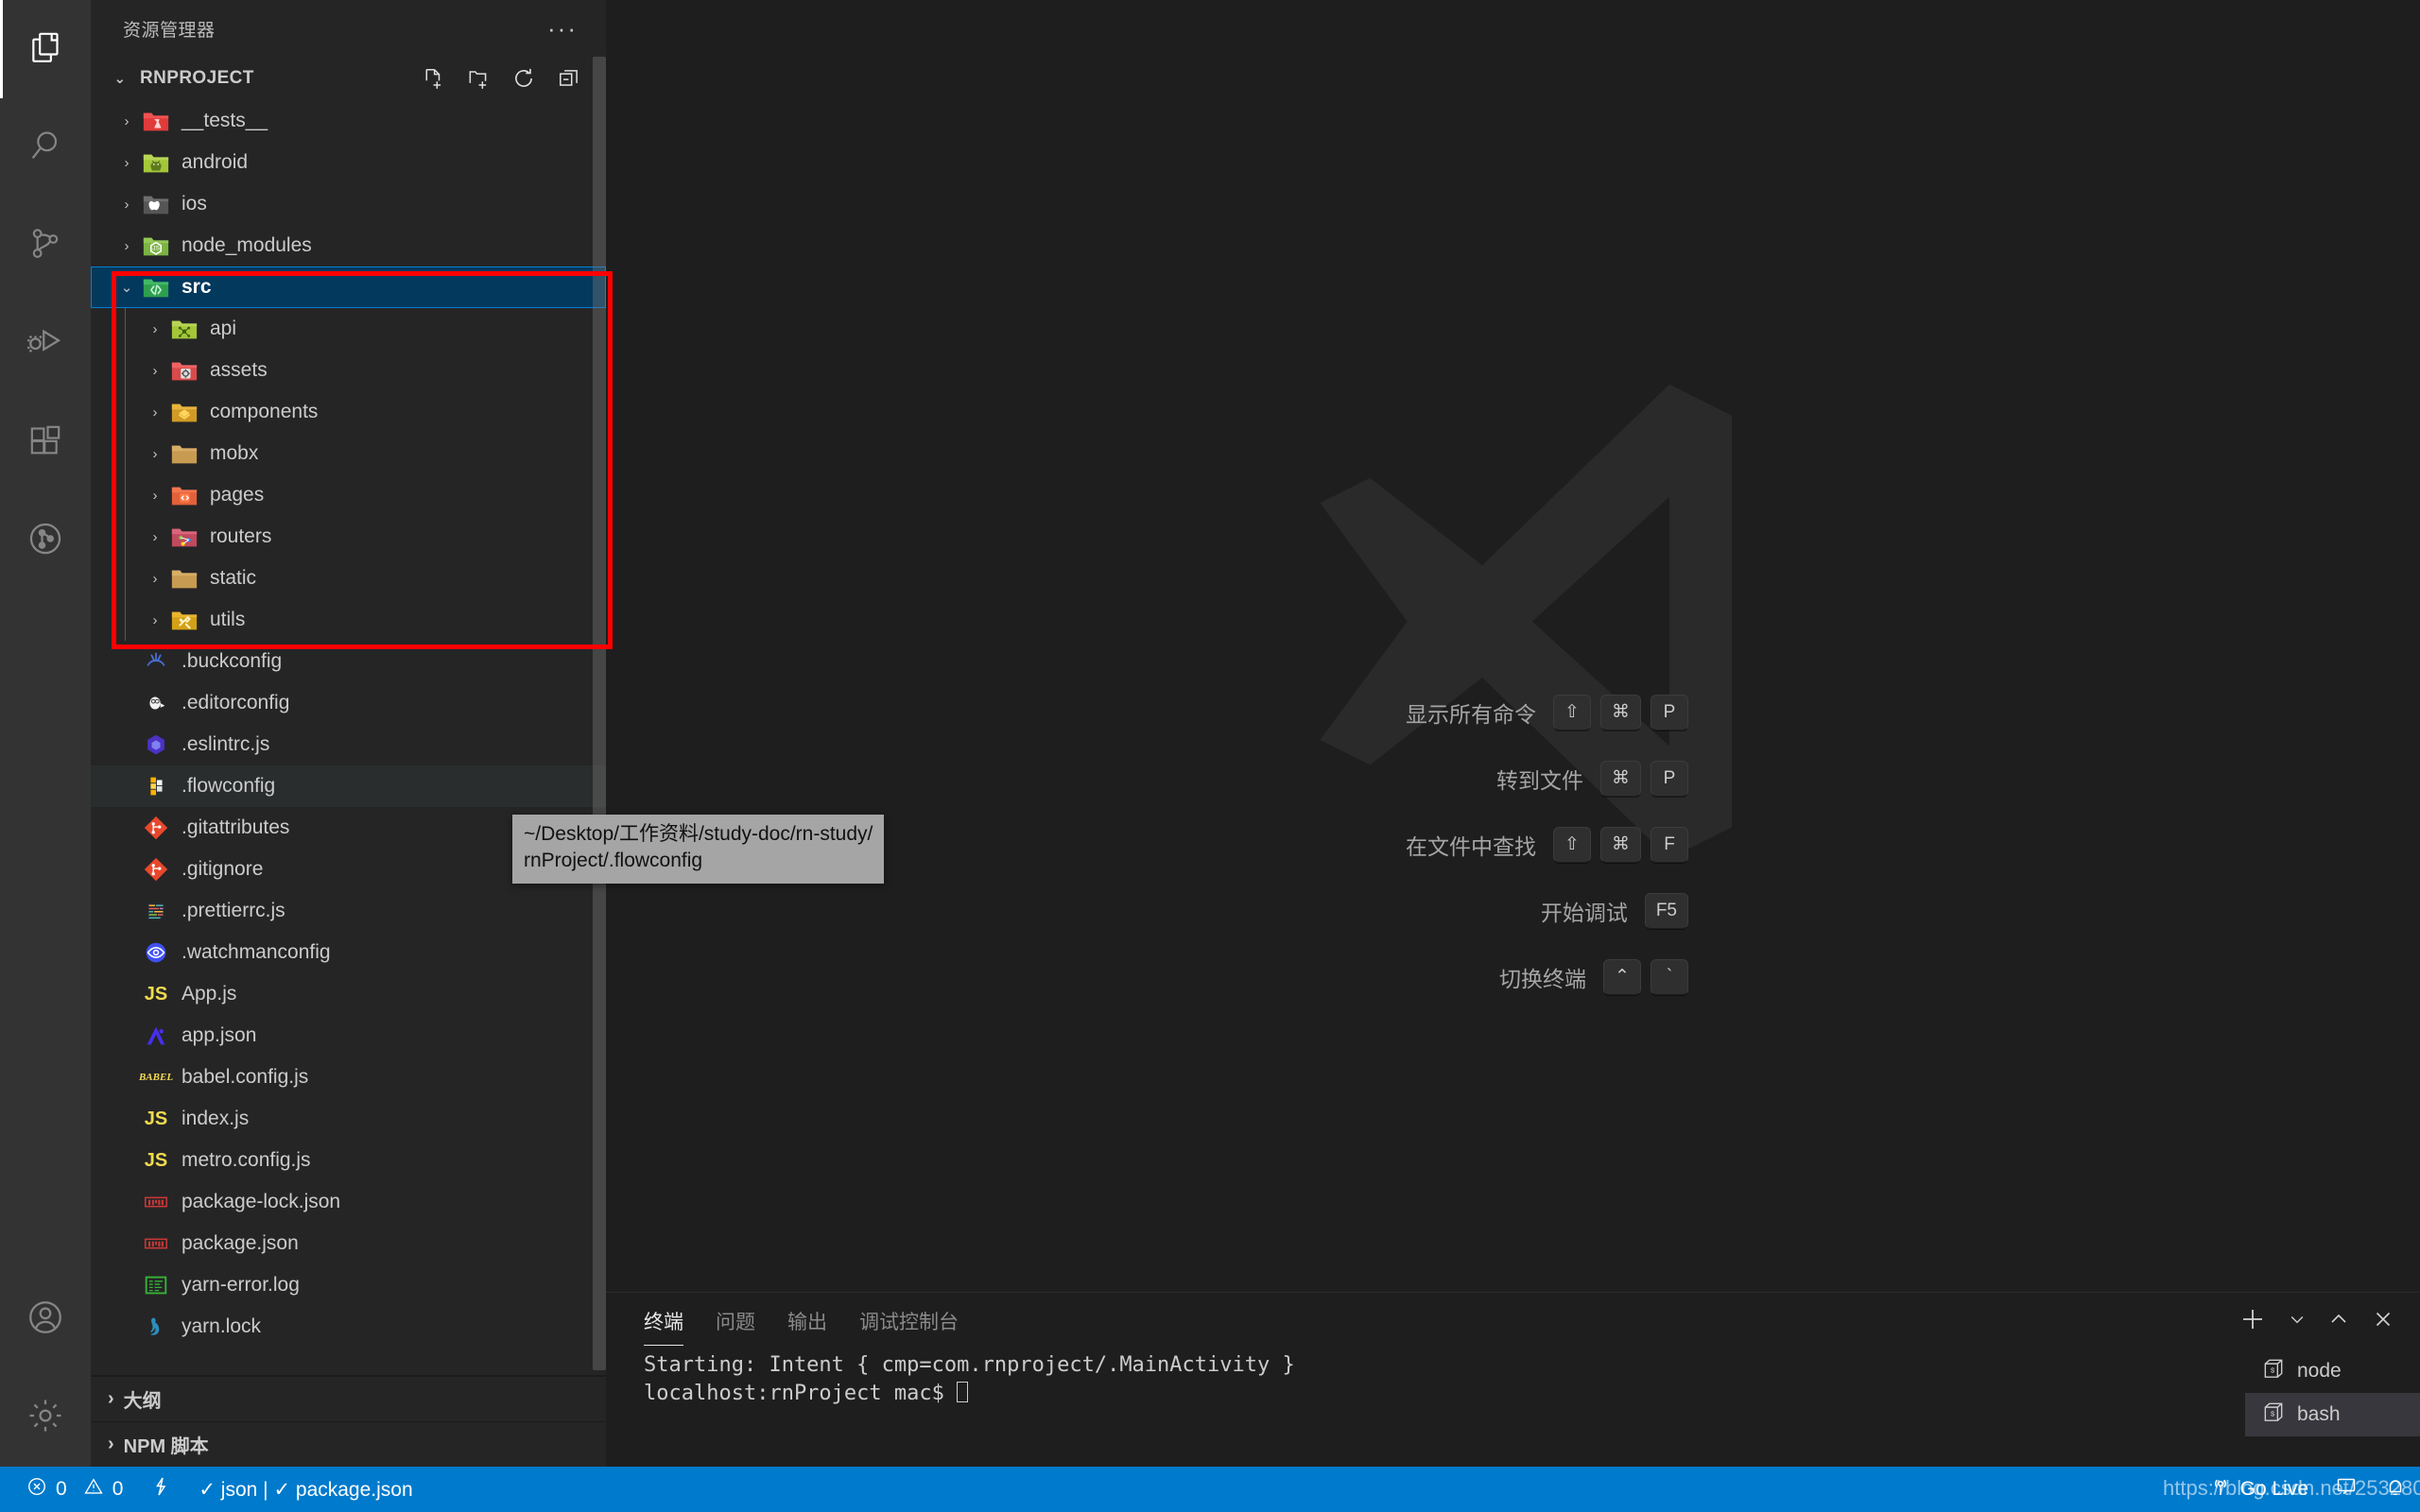 This screenshot has height=1512, width=2420. I want to click on tree-file-eslintrc-js: .eslintrc.js, so click(348, 744).